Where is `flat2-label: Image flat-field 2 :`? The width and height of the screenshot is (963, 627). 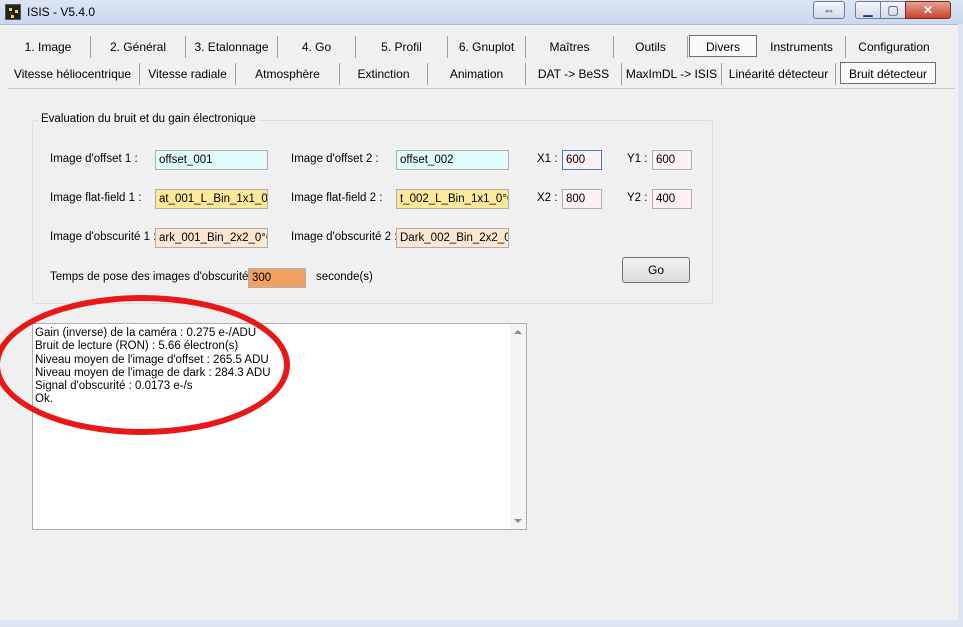 flat2-label: Image flat-field 2 : is located at coordinates (337, 198).